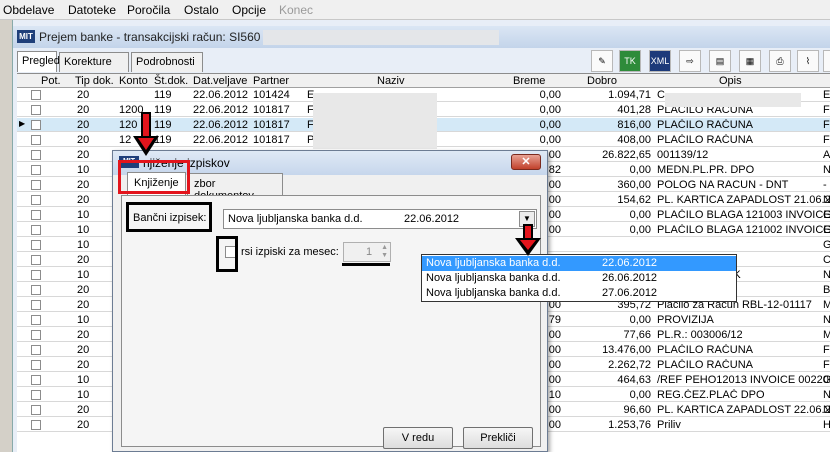 This screenshot has width=830, height=452. I want to click on col-naziv: Naziv, so click(391, 81).